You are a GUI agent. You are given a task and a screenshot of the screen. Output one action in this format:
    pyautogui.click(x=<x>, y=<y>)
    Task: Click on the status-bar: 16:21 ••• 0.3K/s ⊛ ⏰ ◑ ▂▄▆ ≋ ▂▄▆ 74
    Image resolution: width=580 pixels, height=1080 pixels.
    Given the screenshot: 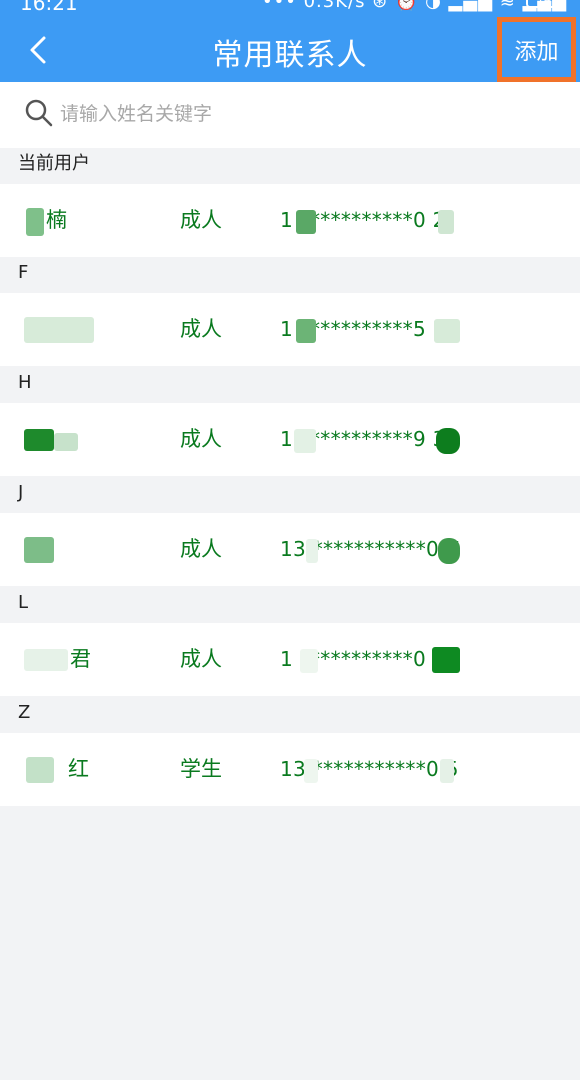 What is the action you would take?
    pyautogui.click(x=290, y=7)
    